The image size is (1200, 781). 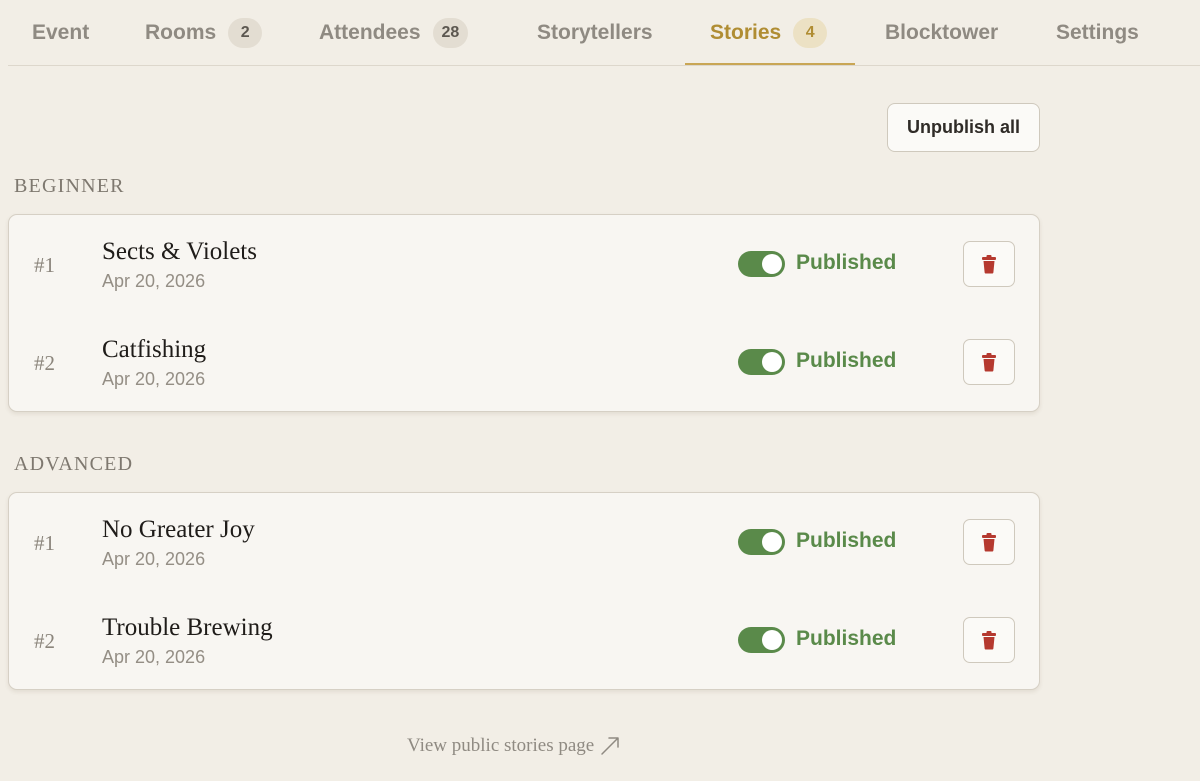 I want to click on tab-storytellers: Storytellers, so click(x=595, y=33).